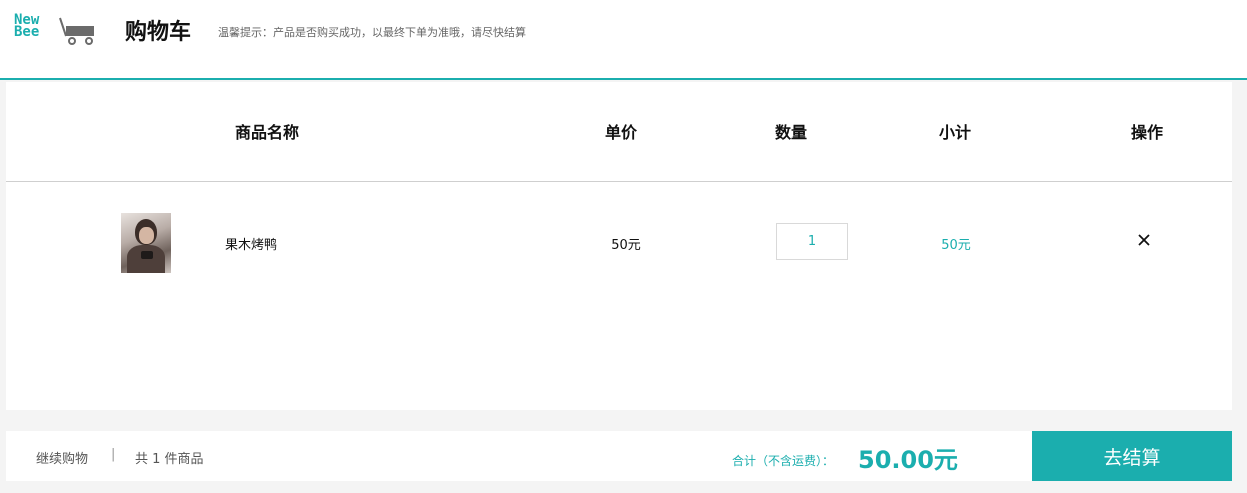 Image resolution: width=1247 pixels, height=493 pixels. Describe the element at coordinates (956, 245) in the screenshot. I see `subtotal: 50元` at that location.